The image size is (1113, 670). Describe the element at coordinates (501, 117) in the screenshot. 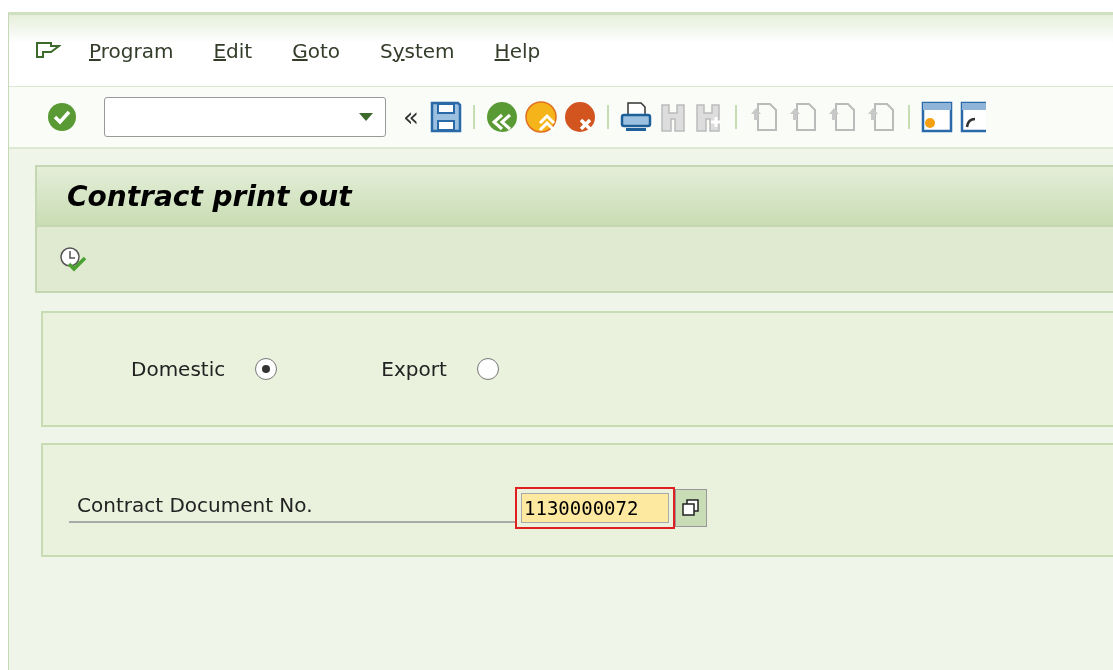

I see `back-icon` at that location.